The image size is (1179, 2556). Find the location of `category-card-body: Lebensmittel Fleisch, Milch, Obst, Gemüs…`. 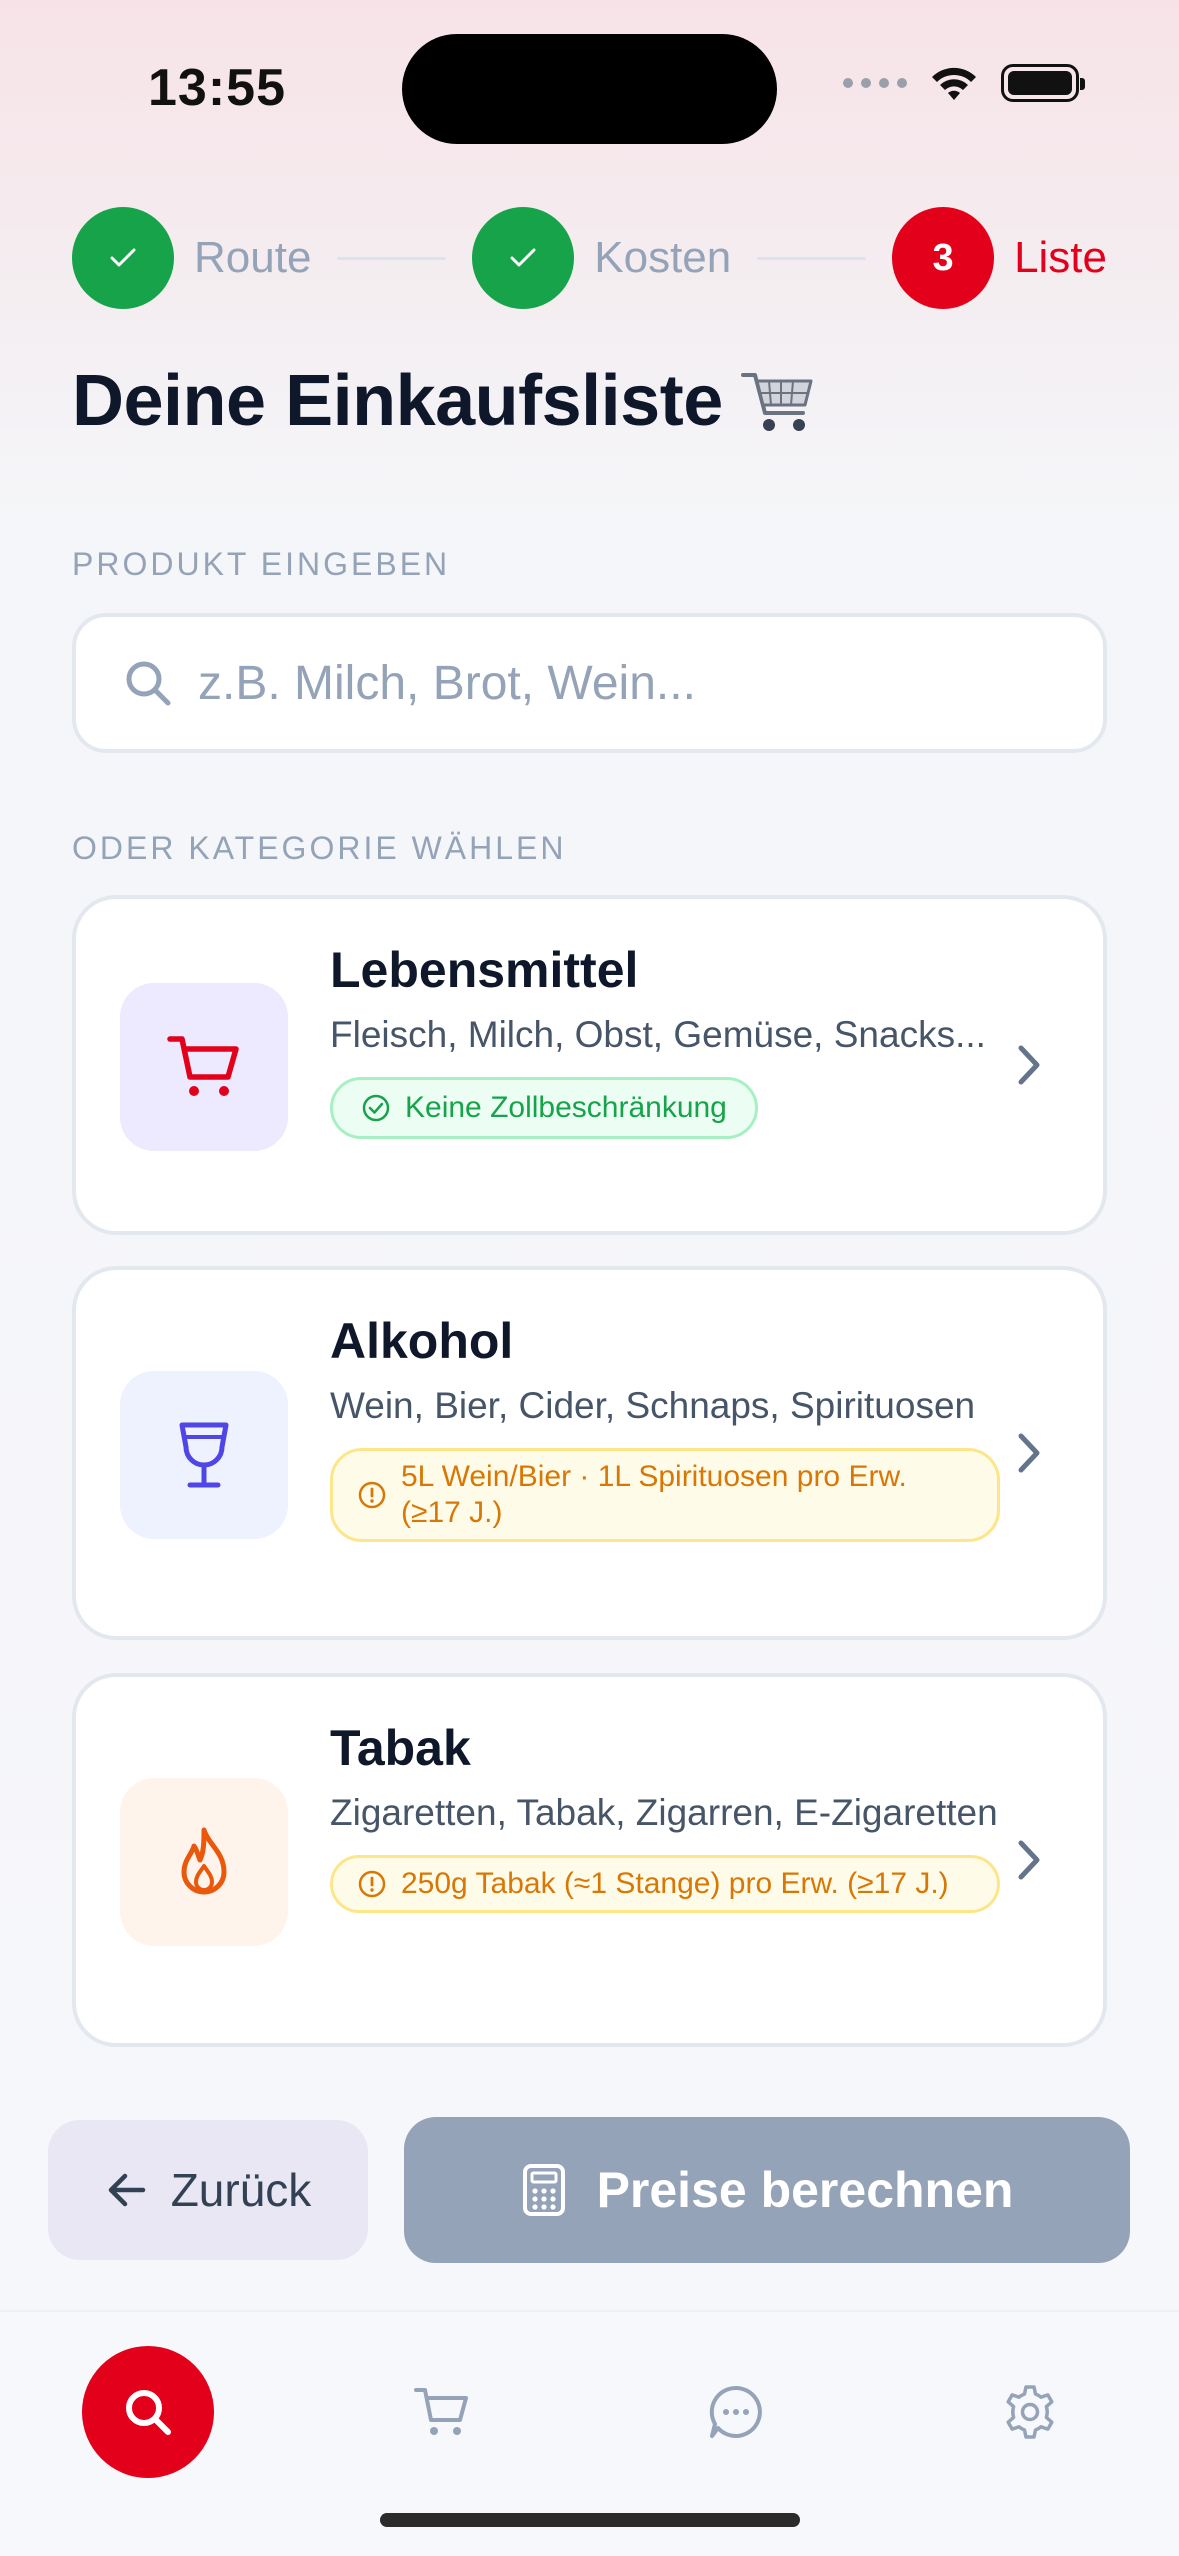

category-card-body: Lebensmittel Fleisch, Milch, Obst, Gemüs… is located at coordinates (670, 1040).